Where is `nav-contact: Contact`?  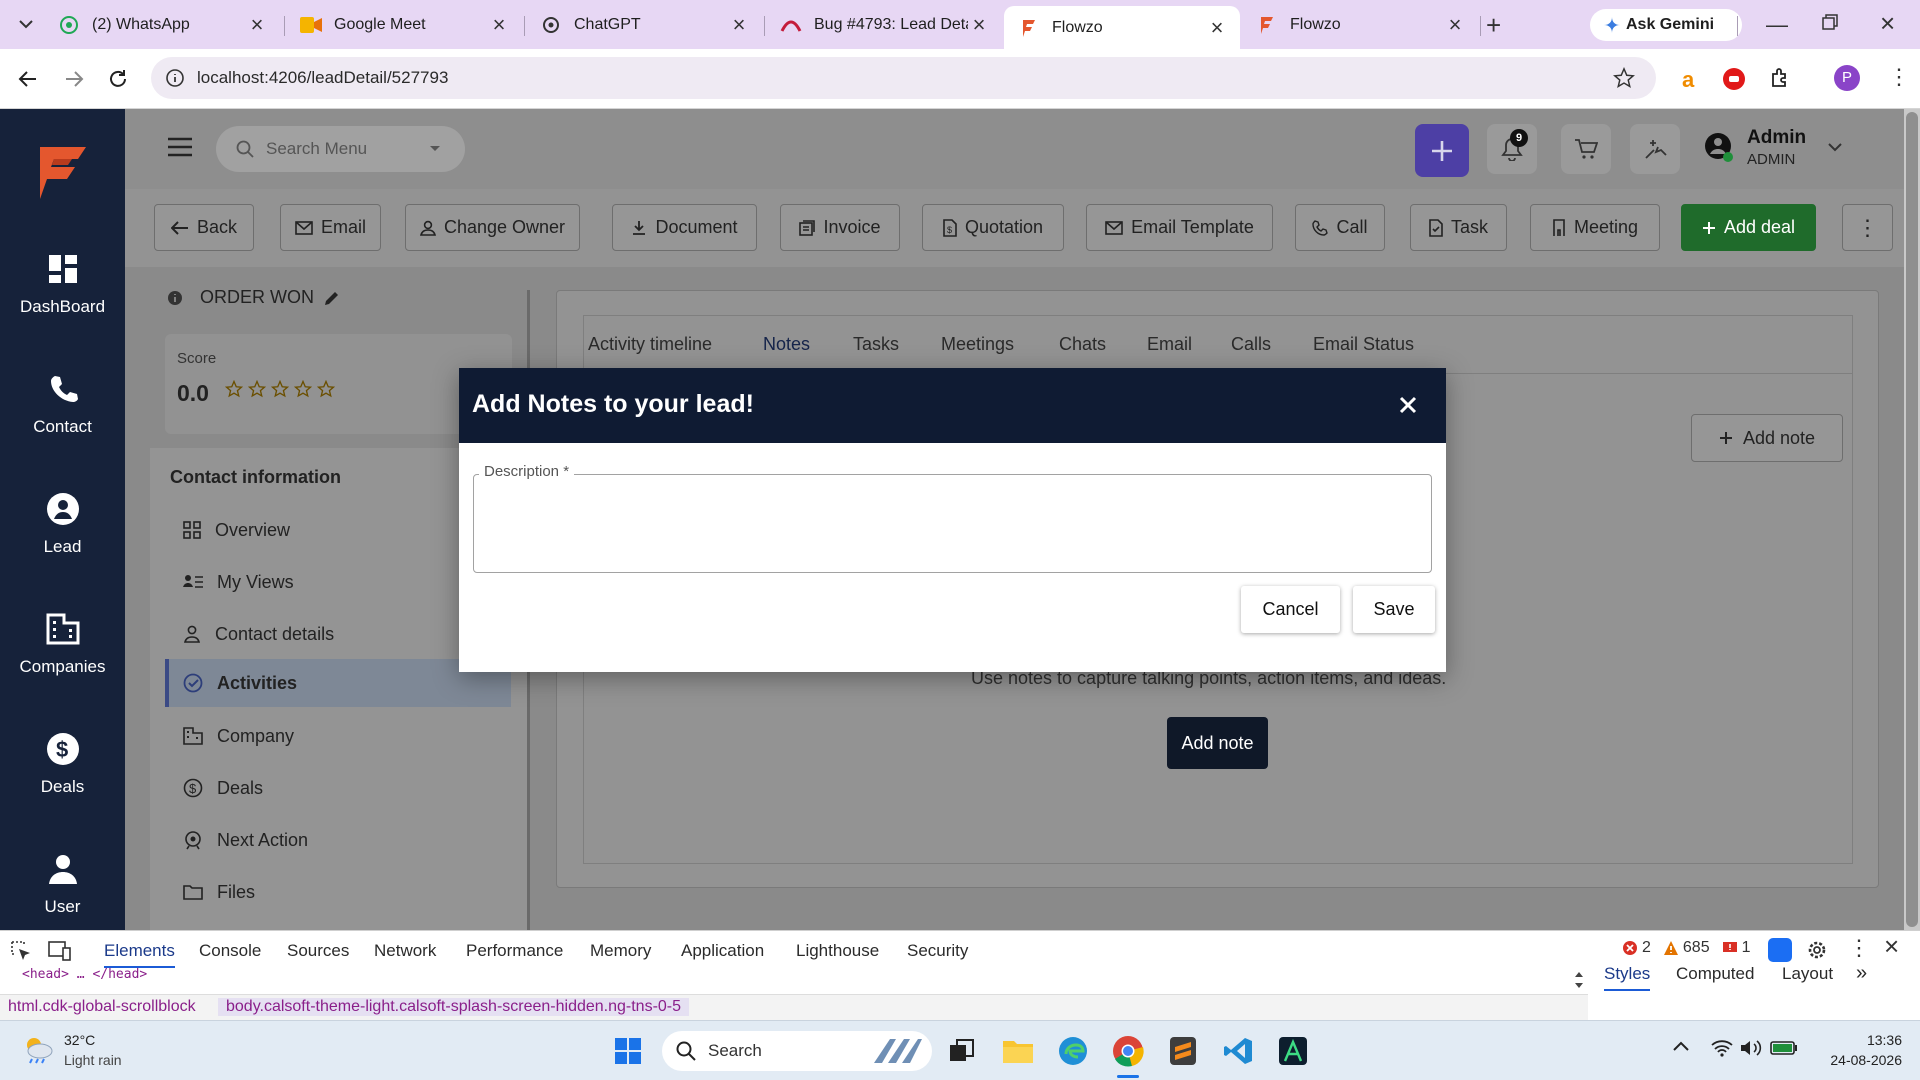 nav-contact: Contact is located at coordinates (62, 403).